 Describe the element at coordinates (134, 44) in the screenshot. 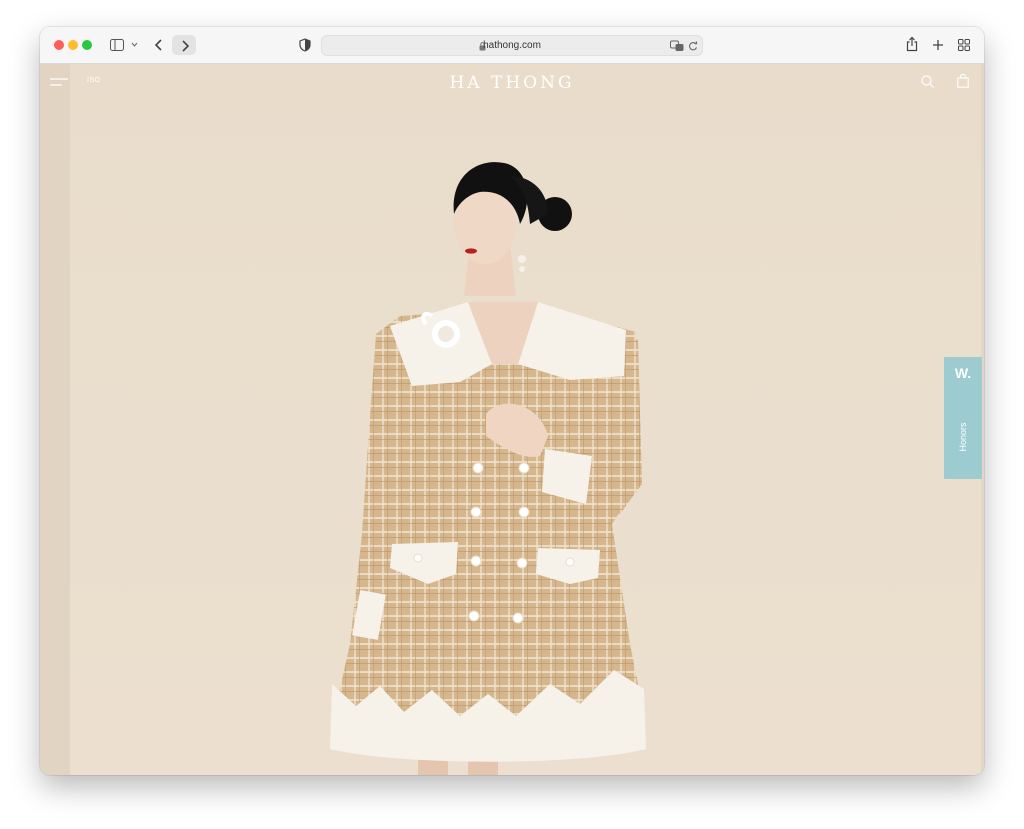

I see `chevron-down-icon` at that location.